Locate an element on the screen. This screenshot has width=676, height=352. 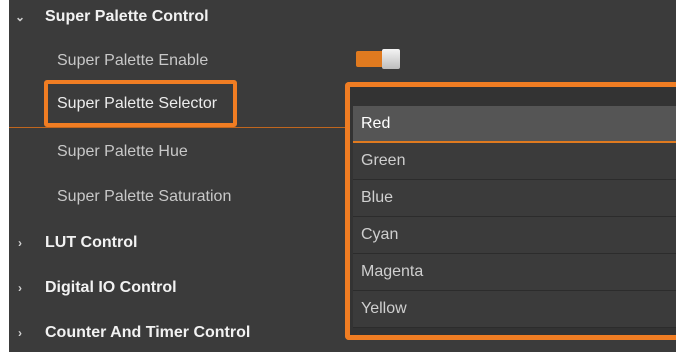
dropdown-option-red: Red is located at coordinates (514, 124).